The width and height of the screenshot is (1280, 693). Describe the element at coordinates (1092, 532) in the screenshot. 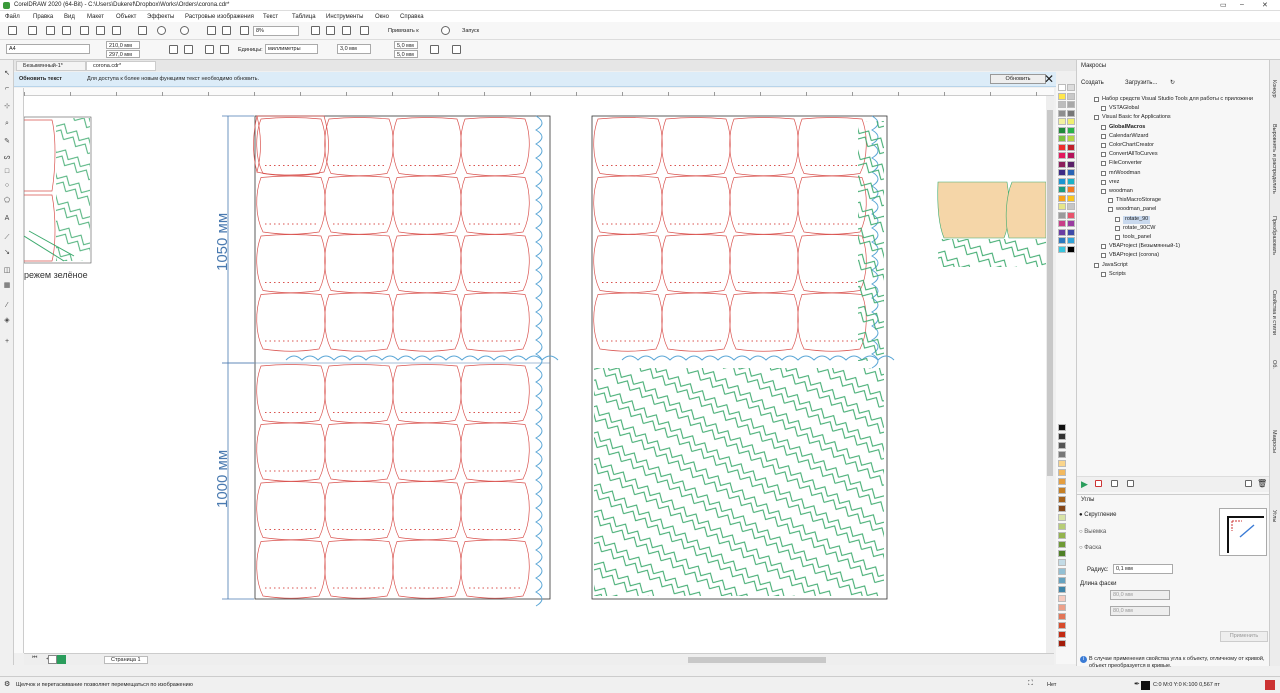

I see `corners-radio-scallop: ○ Выемка` at that location.